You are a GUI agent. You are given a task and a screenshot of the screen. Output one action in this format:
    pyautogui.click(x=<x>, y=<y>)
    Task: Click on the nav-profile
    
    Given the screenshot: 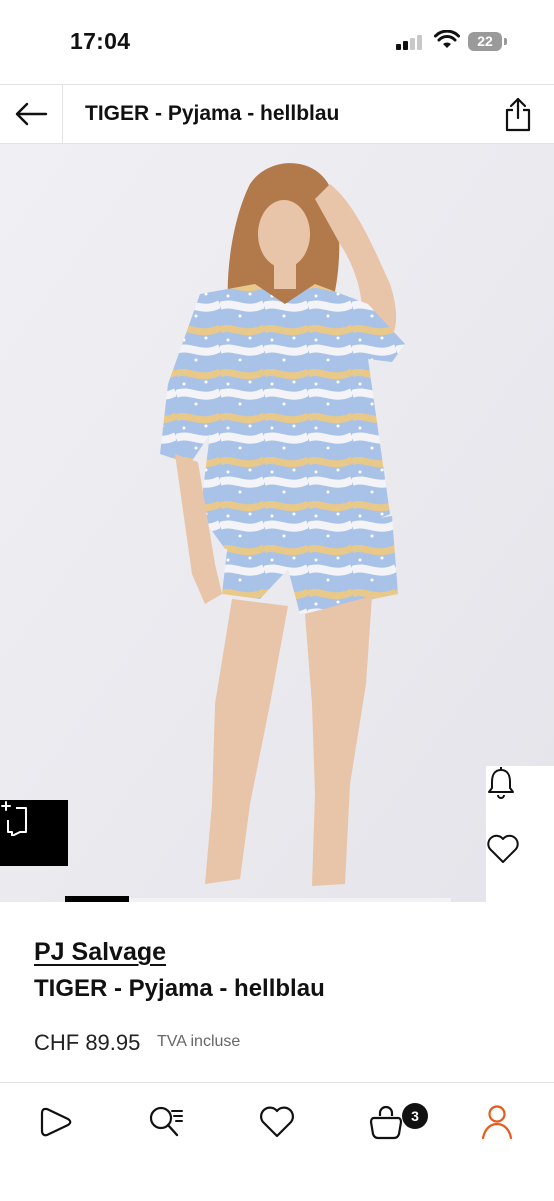 What is the action you would take?
    pyautogui.click(x=497, y=1122)
    